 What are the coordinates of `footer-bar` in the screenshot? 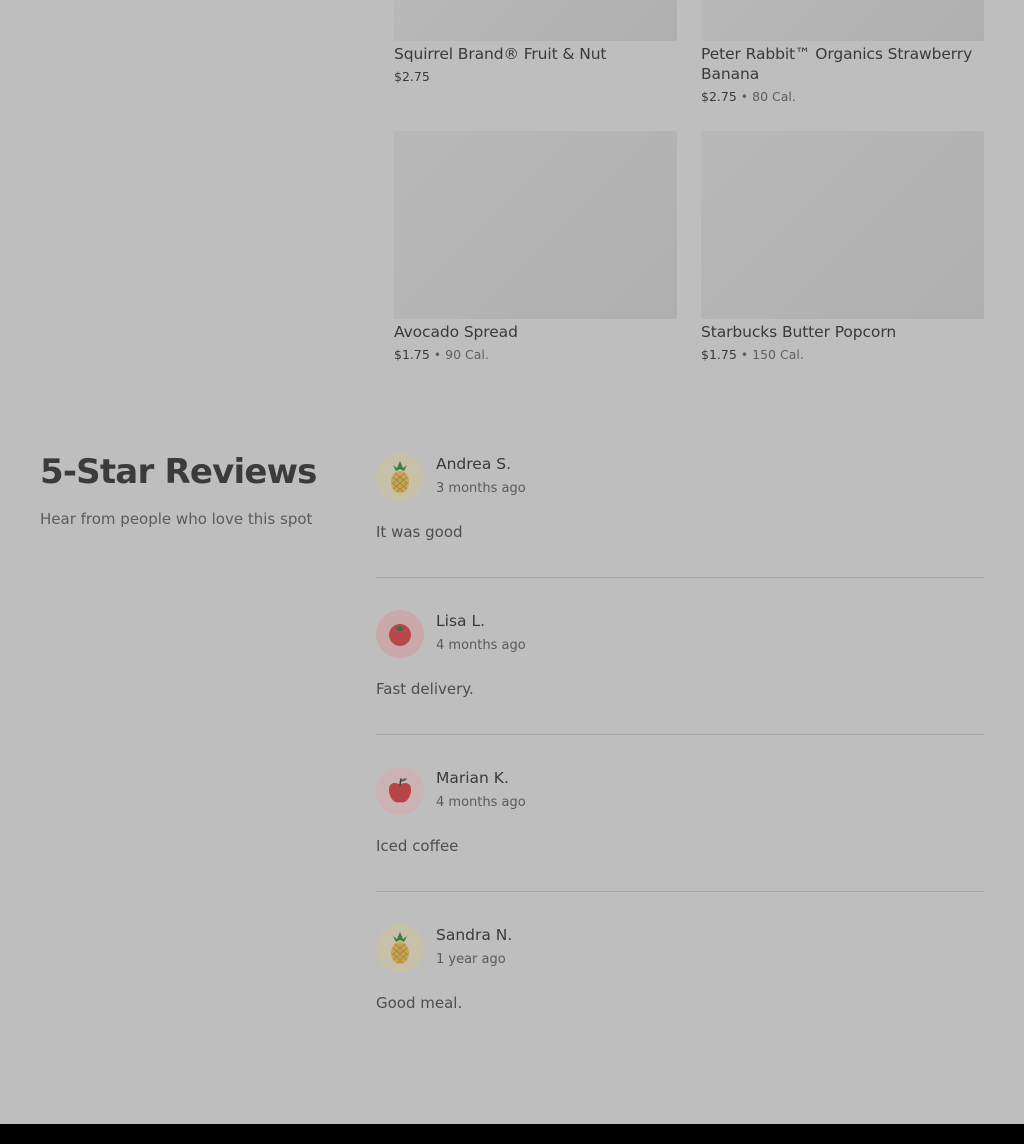 It's located at (512, 1134).